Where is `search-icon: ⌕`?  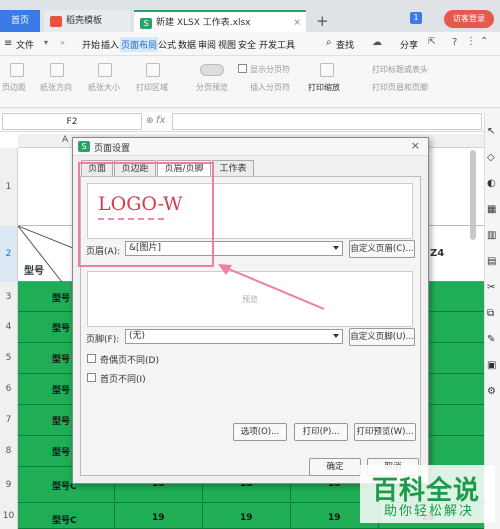 search-icon: ⌕ is located at coordinates (329, 42).